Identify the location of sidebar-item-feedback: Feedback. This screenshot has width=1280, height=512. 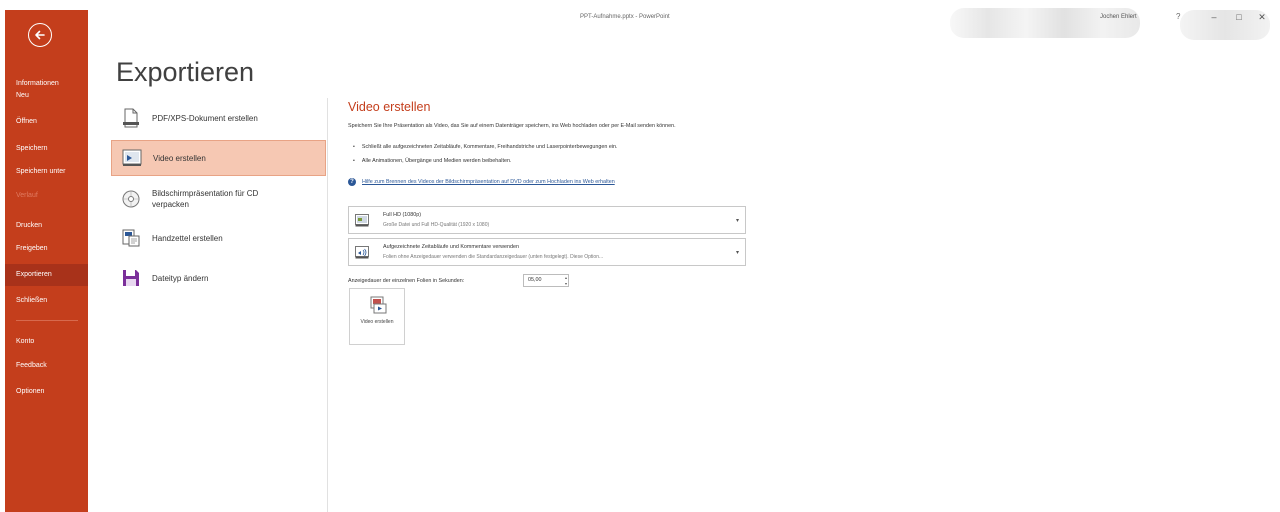
(46, 366).